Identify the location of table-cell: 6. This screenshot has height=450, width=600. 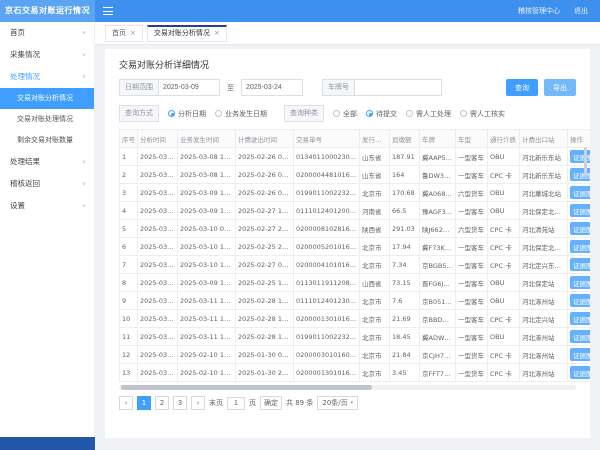
(128, 246).